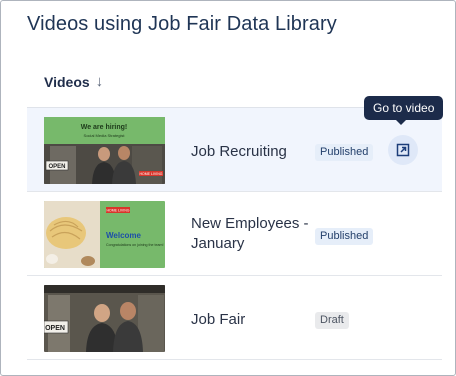 The width and height of the screenshot is (456, 376). What do you see at coordinates (104, 127) in the screenshot?
I see `thumb-banner-title: We are hiring!` at bounding box center [104, 127].